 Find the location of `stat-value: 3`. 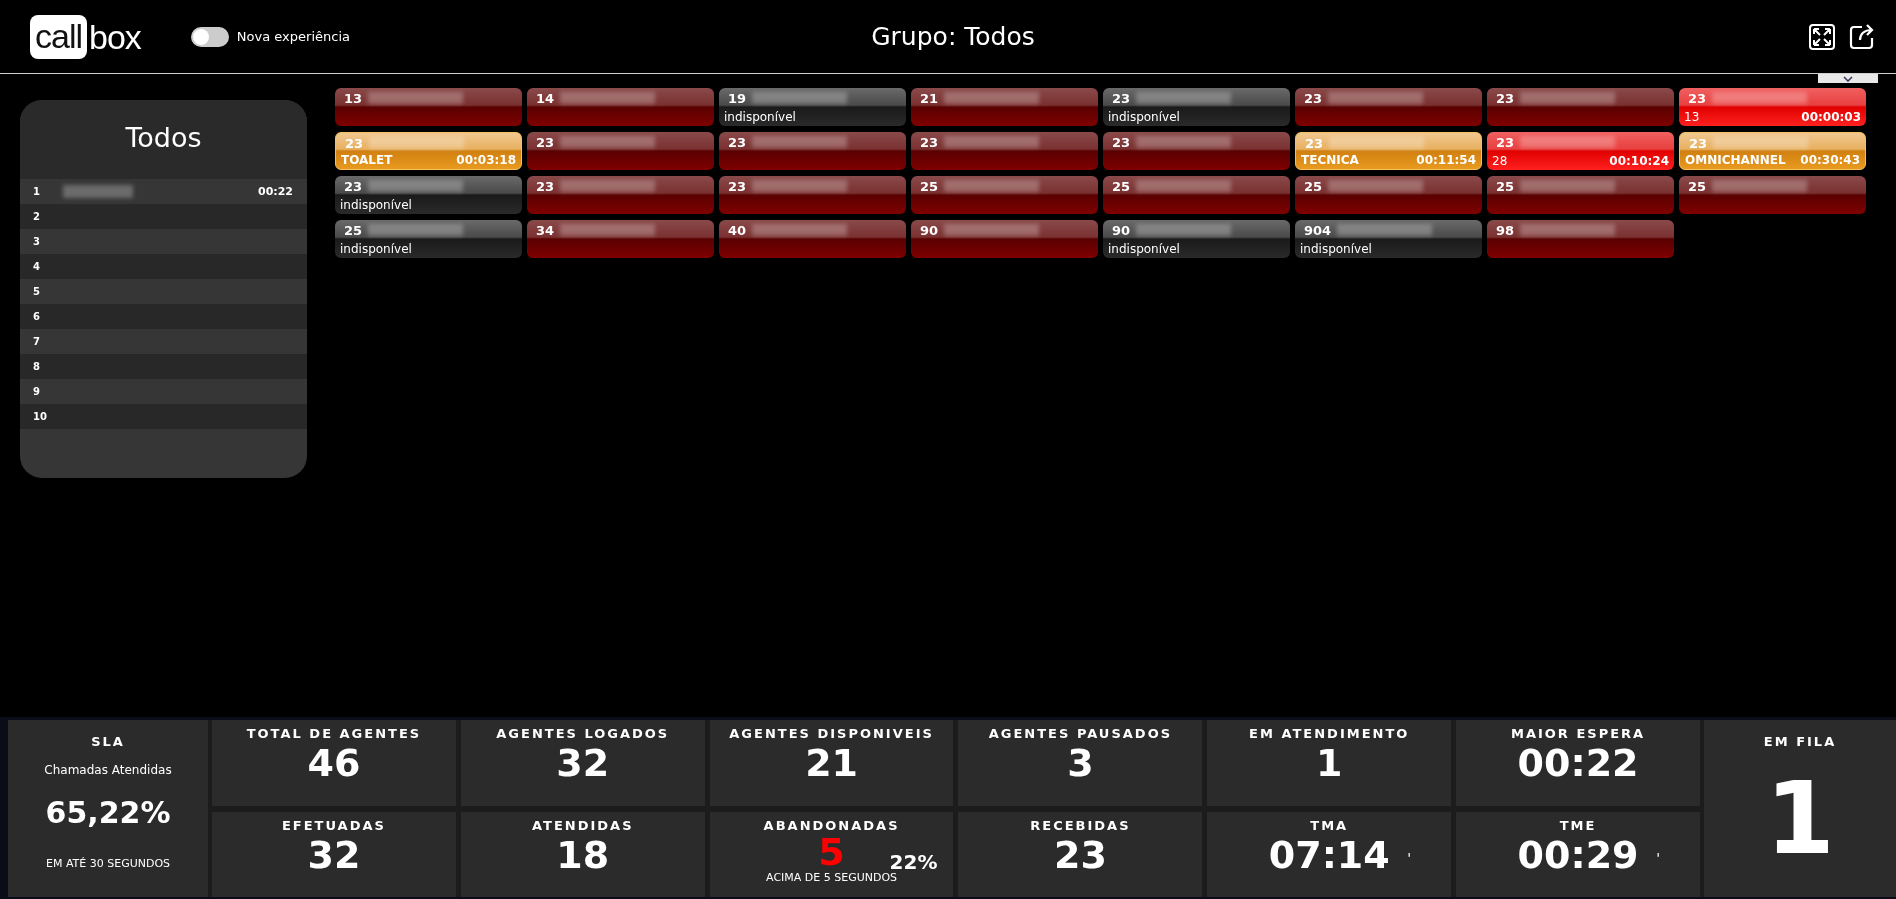

stat-value: 3 is located at coordinates (1080, 763).